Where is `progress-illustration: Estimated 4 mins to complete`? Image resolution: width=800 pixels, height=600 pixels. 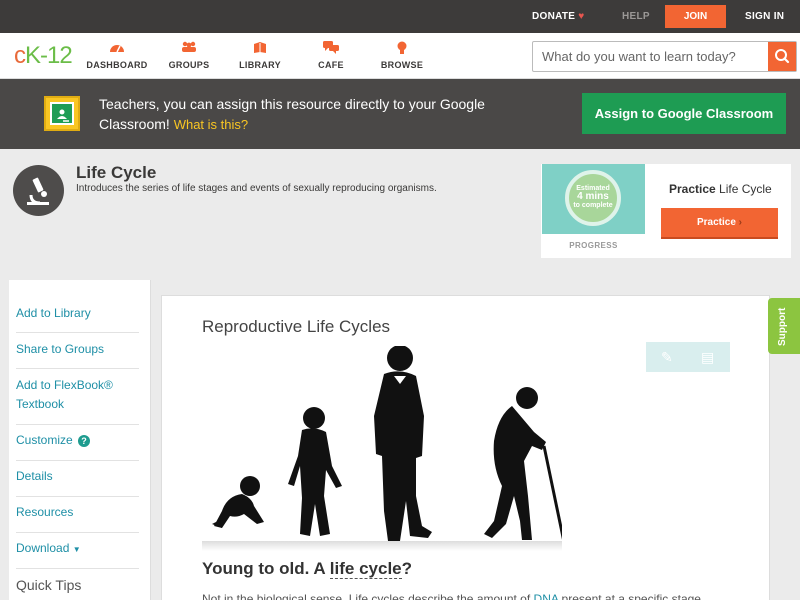 progress-illustration: Estimated 4 mins to complete is located at coordinates (593, 199).